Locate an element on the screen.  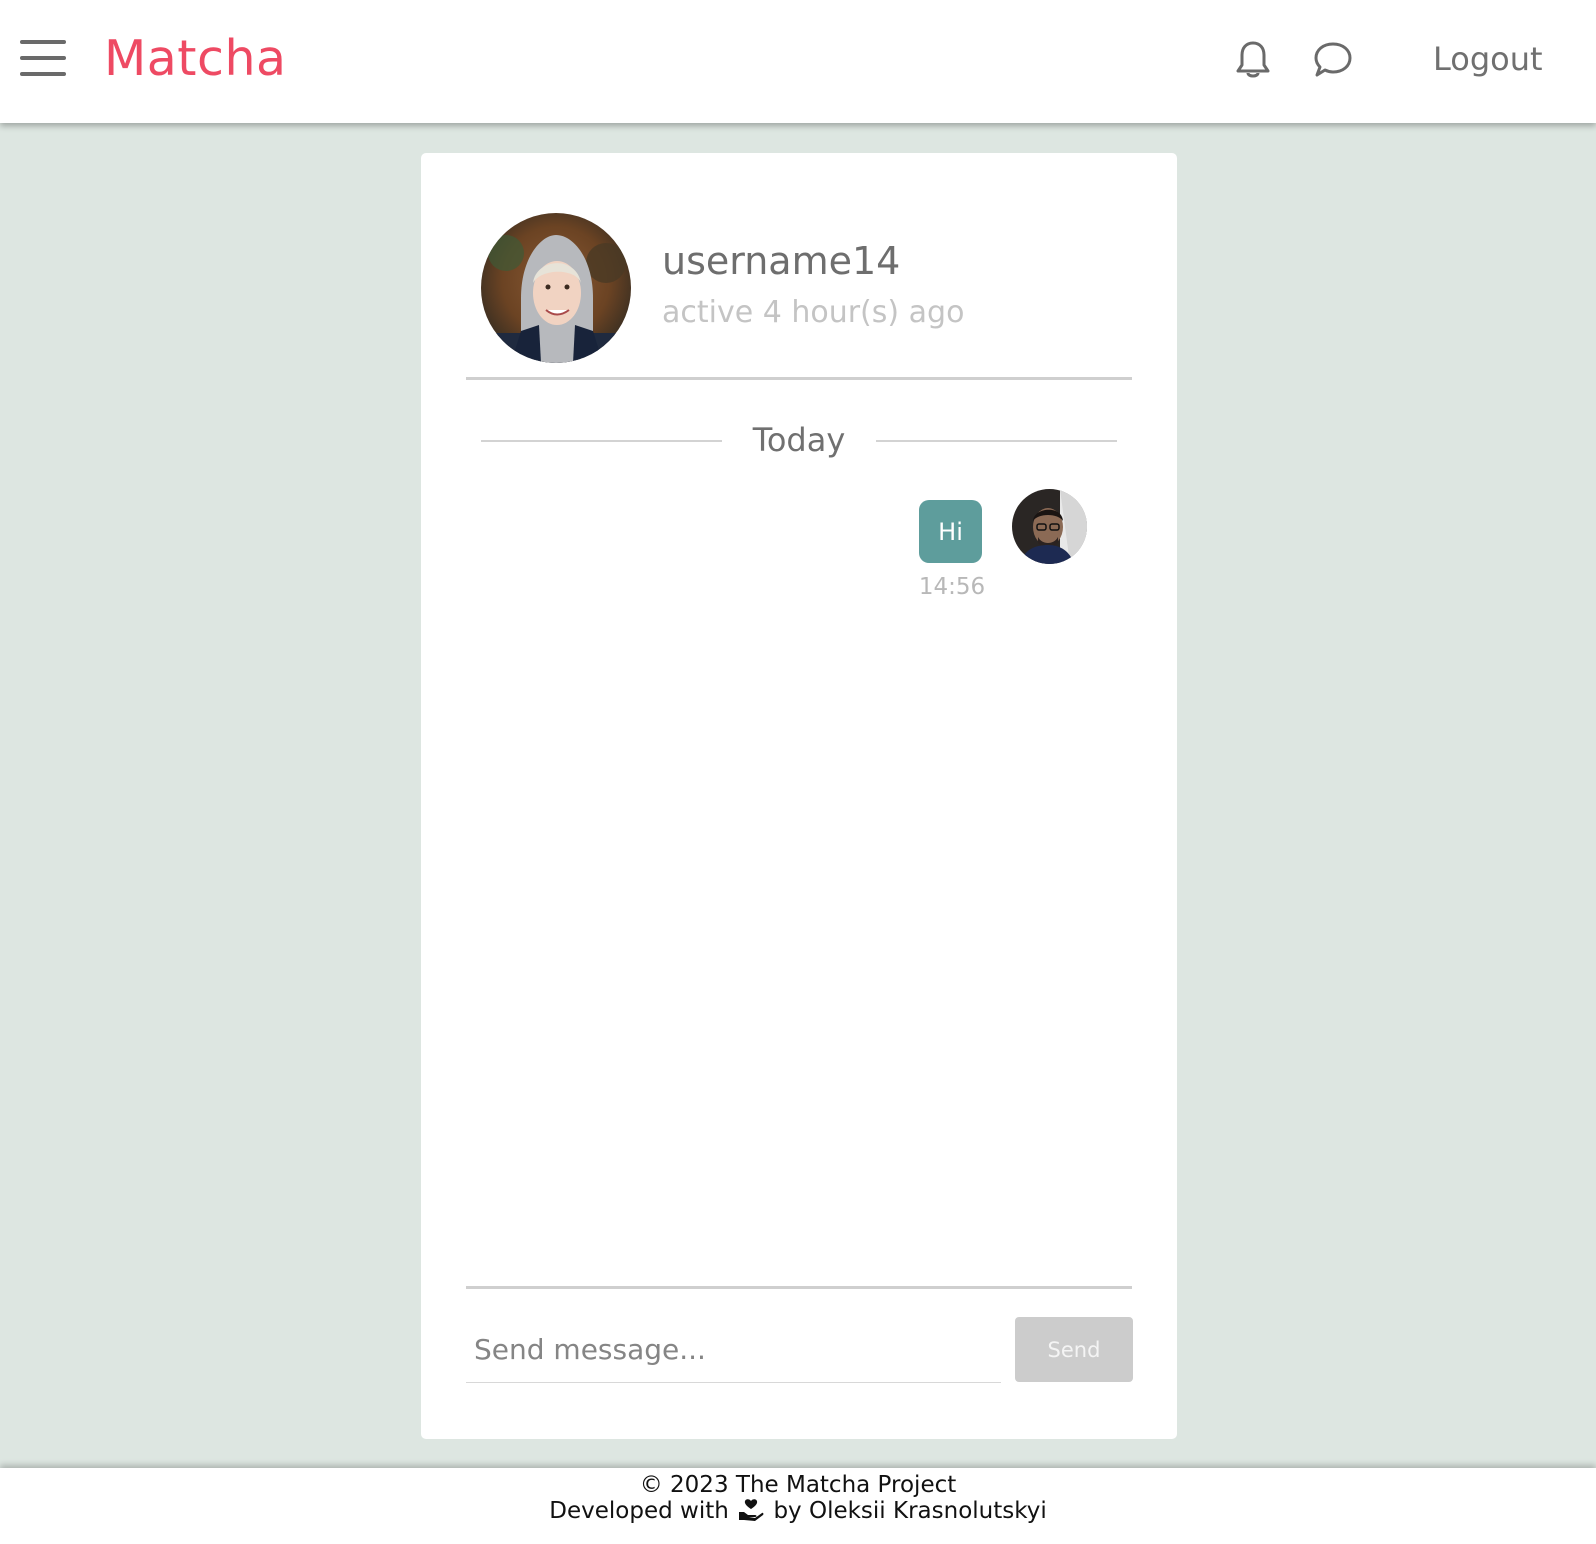
footer-copyright: © 2023 The Matcha Project is located at coordinates (798, 1485).